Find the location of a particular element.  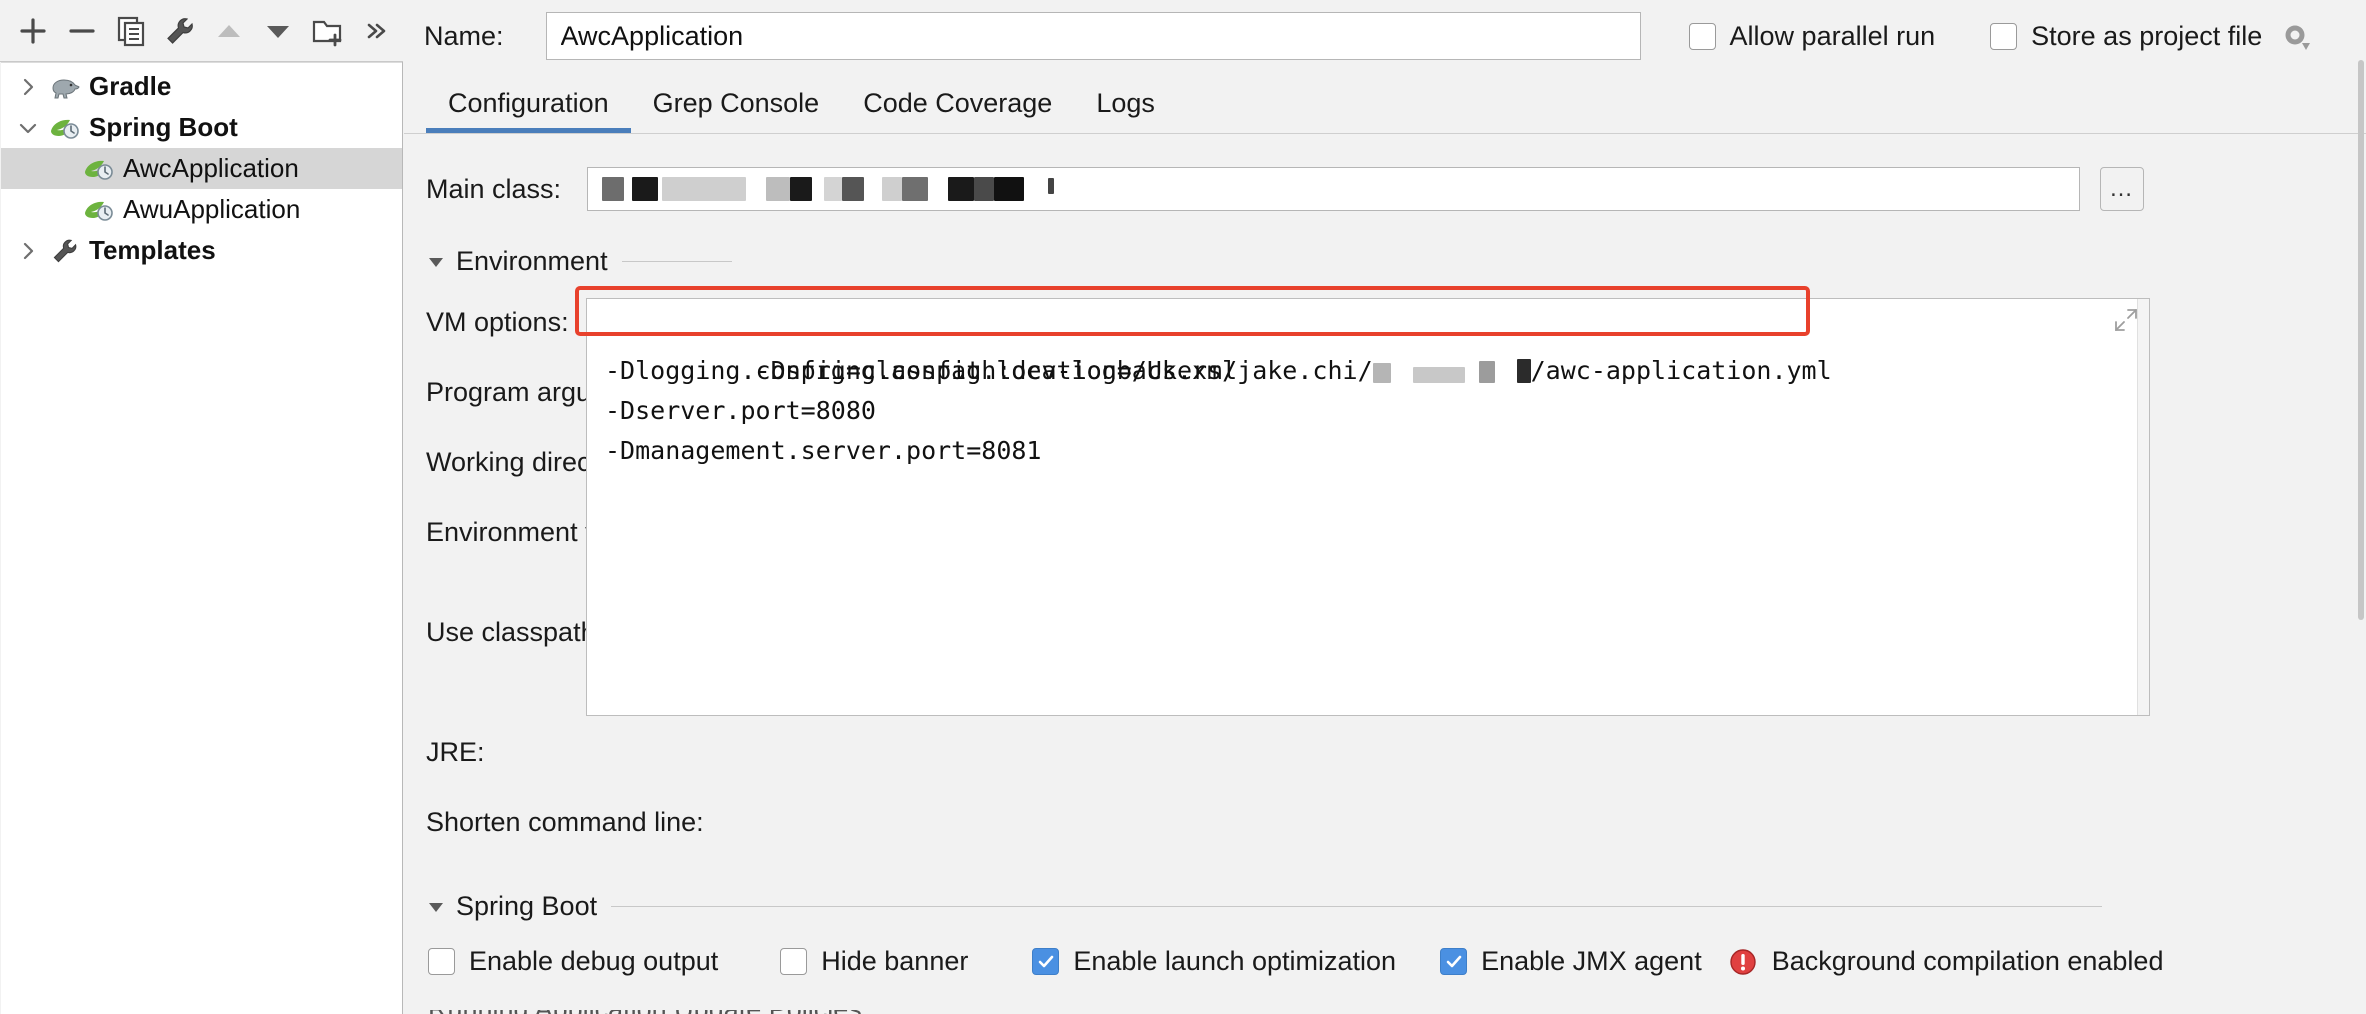

gradle-elephant-icon is located at coordinates (65, 87).